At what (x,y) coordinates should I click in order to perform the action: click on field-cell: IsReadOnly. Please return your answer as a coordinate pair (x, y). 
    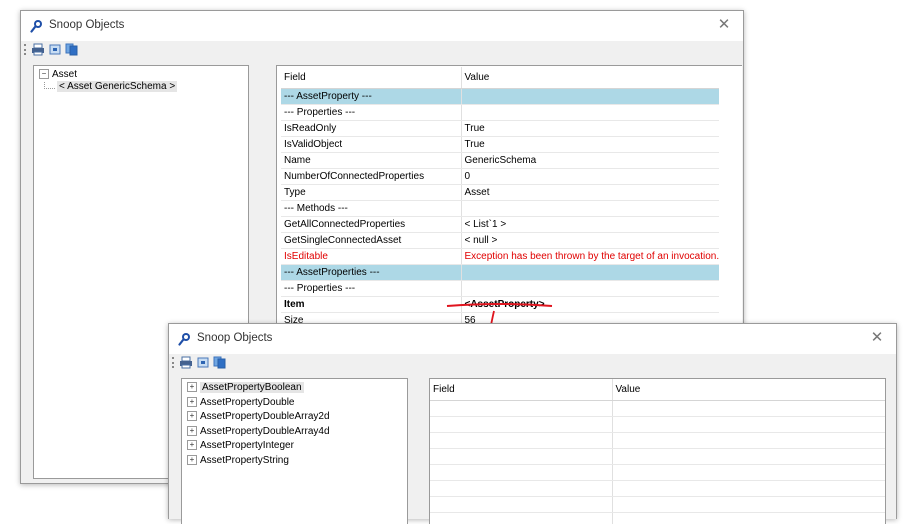
    Looking at the image, I should click on (371, 129).